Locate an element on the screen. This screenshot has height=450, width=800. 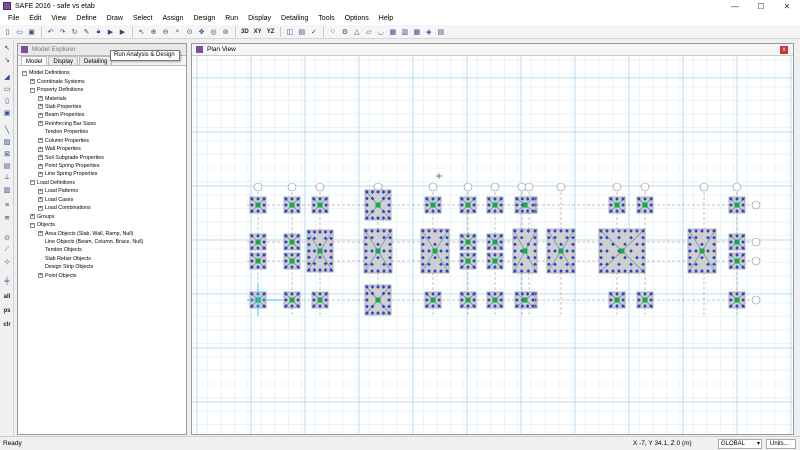
menu-view: View is located at coordinates (58, 18).